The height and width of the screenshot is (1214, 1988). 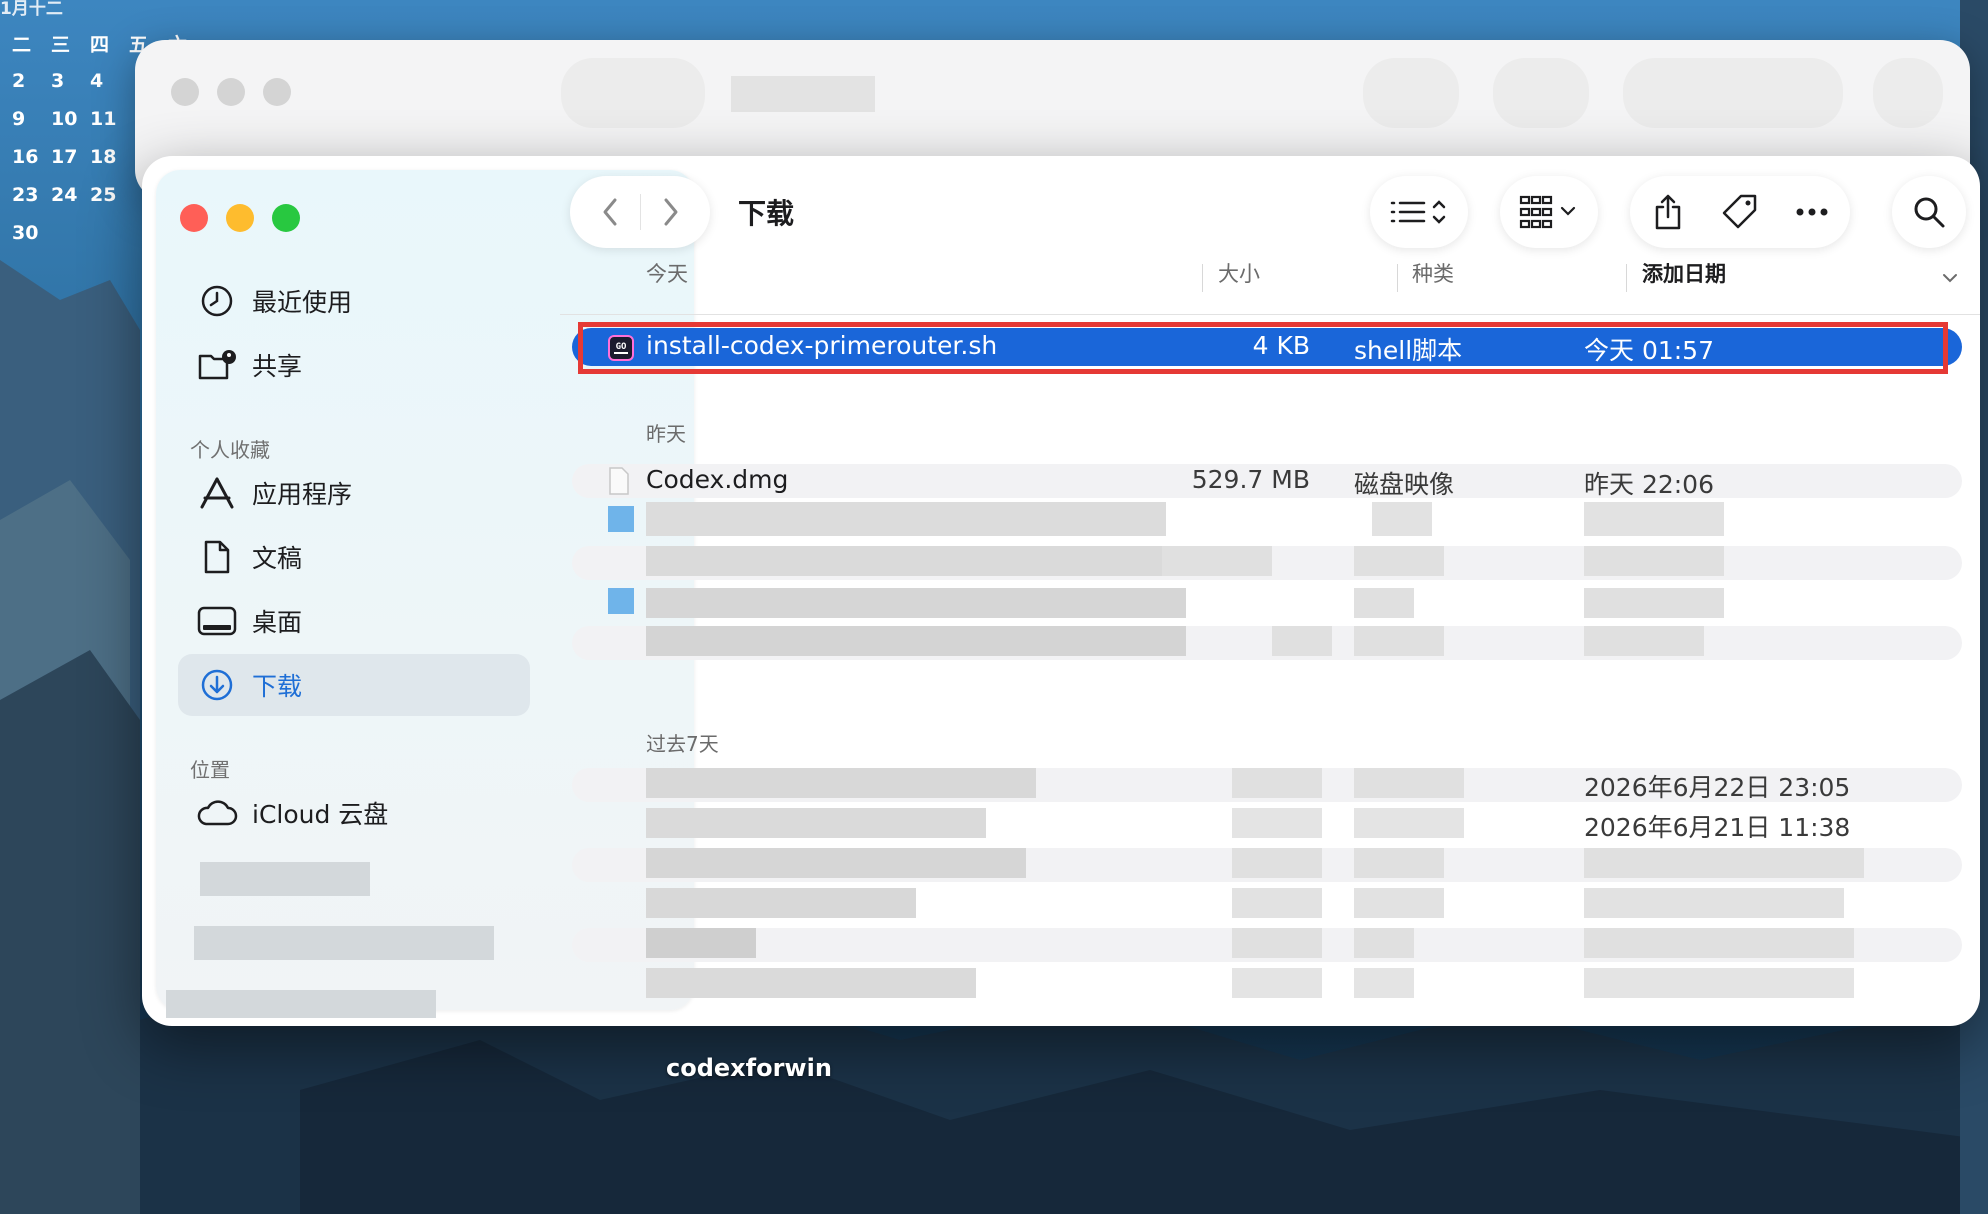 What do you see at coordinates (19, 81) in the screenshot?
I see `day: 2` at bounding box center [19, 81].